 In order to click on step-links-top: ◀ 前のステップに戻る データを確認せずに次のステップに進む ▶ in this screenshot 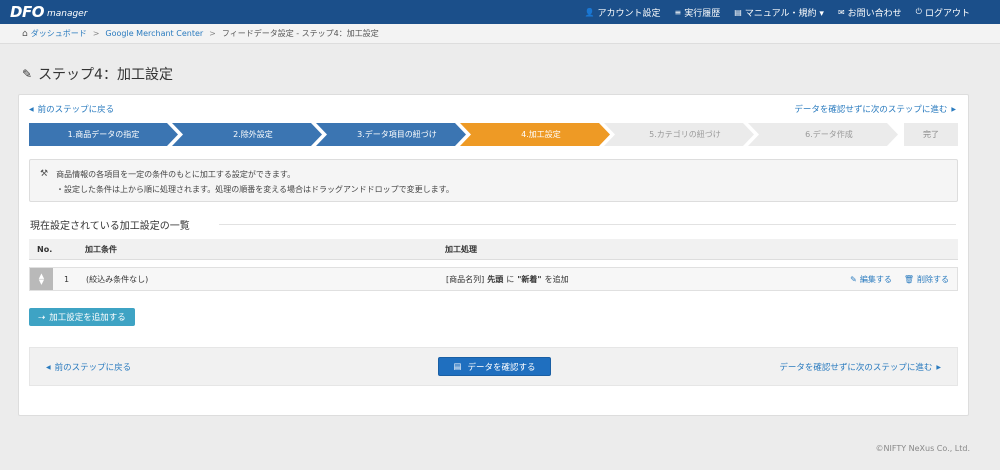, I will do `click(492, 109)`.